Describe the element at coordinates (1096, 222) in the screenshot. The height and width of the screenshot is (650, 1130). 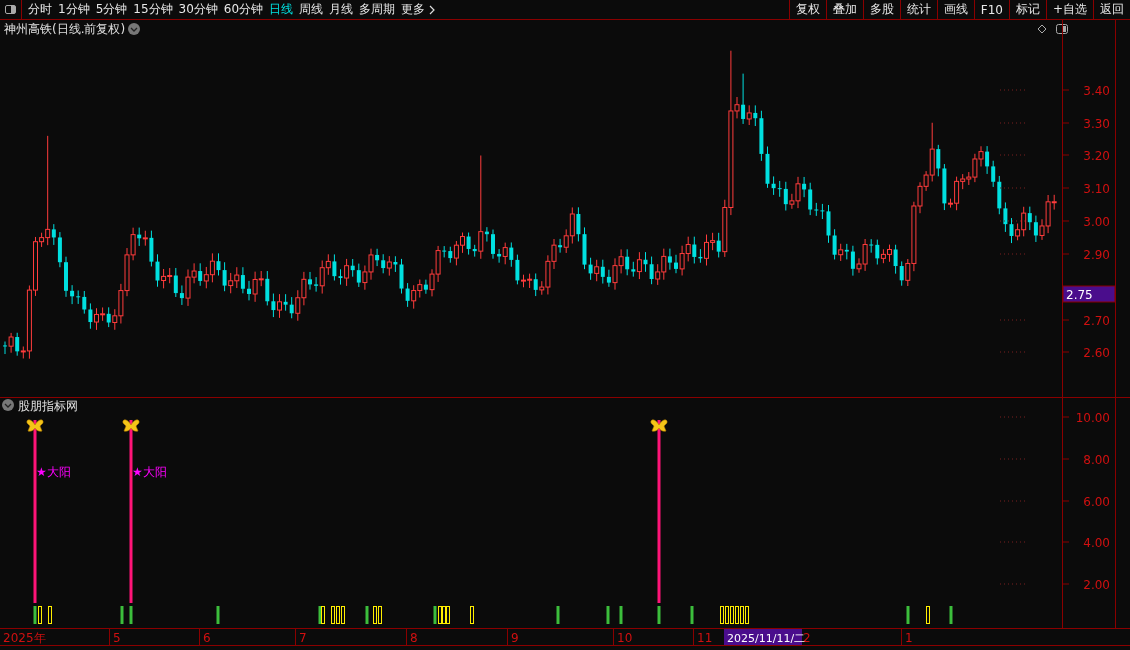
I see `price-label: 3.00` at that location.